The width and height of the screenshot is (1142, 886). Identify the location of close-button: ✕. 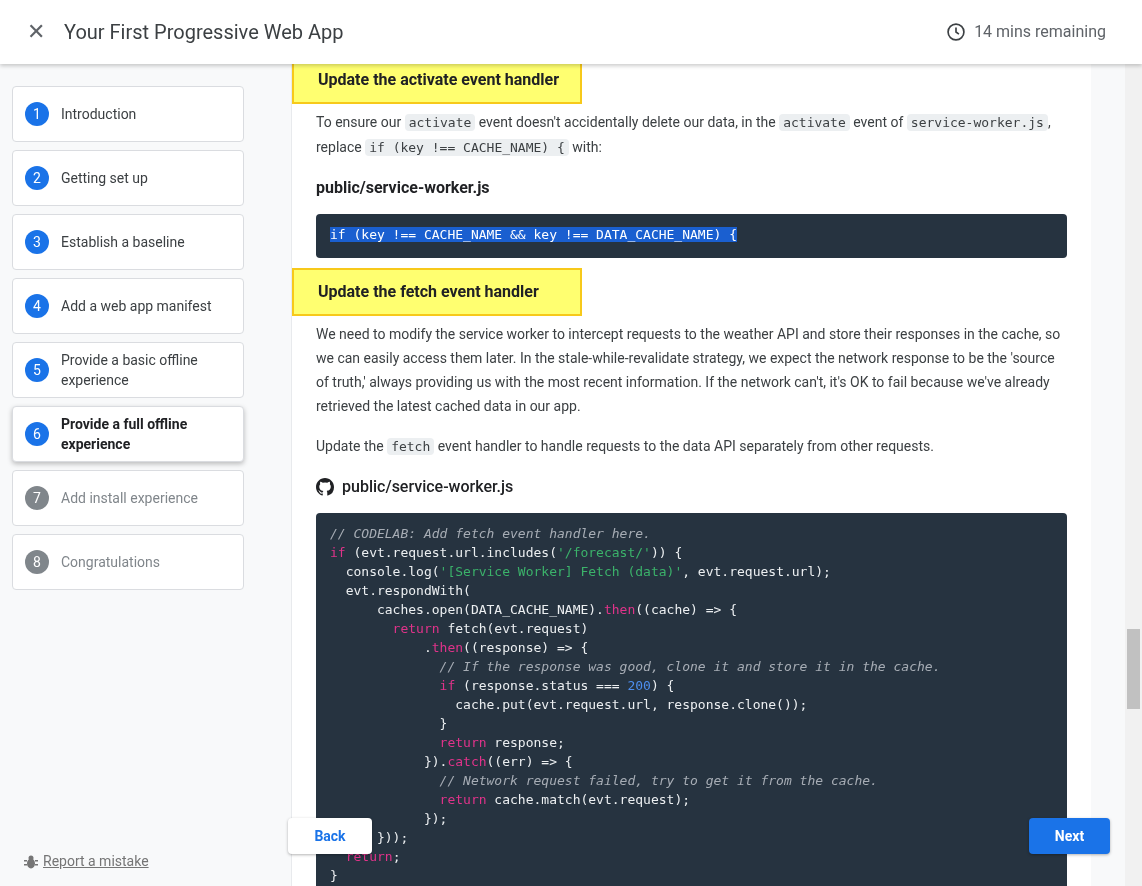
(36, 32).